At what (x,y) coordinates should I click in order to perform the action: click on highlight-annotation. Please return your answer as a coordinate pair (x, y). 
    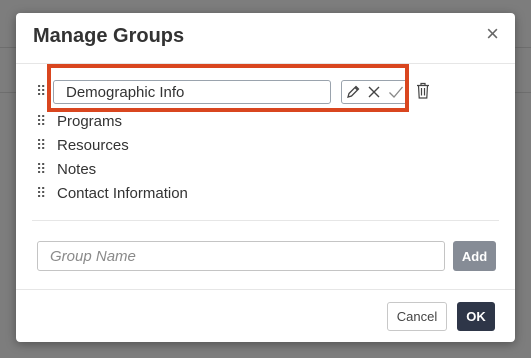
    Looking at the image, I should click on (228, 88).